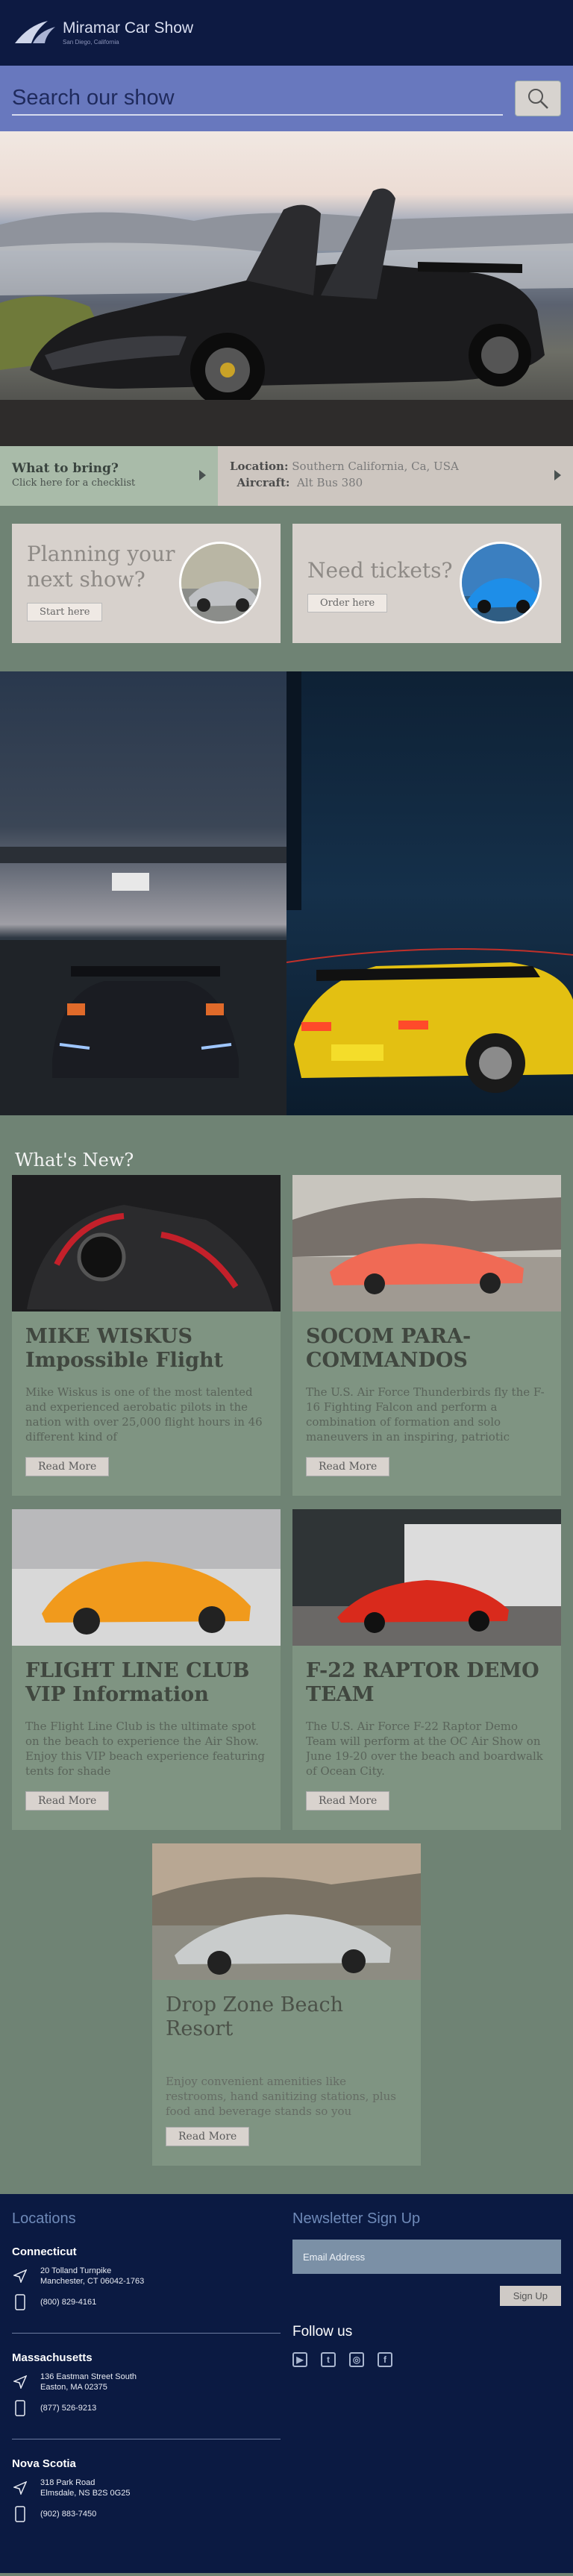  I want to click on phone-row: (800) 829-4161, so click(146, 2302).